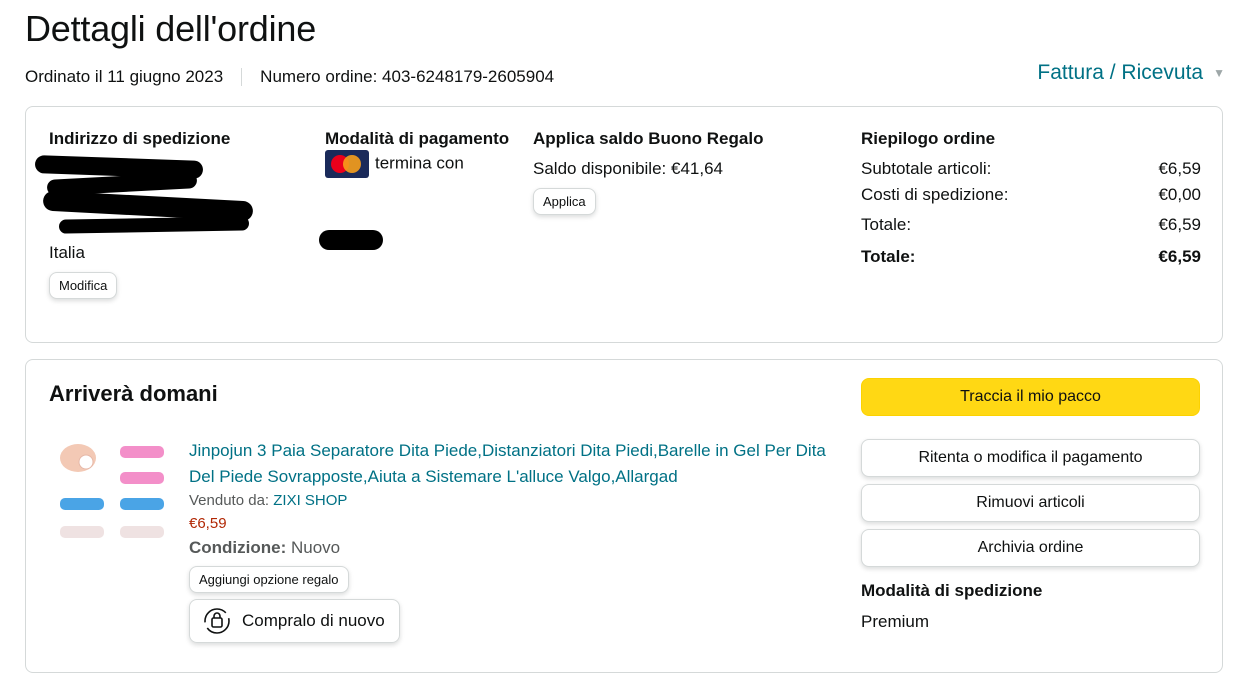  What do you see at coordinates (951, 606) in the screenshot?
I see `shipping-method-section: Modalità di spedizione Premium` at bounding box center [951, 606].